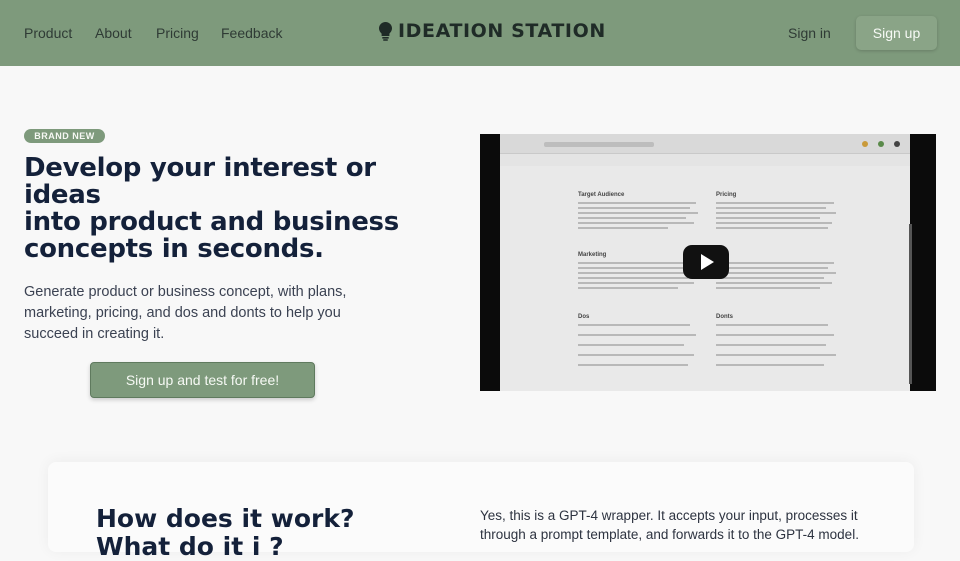 This screenshot has height=561, width=960. What do you see at coordinates (910, 304) in the screenshot?
I see `video-scrollbar` at bounding box center [910, 304].